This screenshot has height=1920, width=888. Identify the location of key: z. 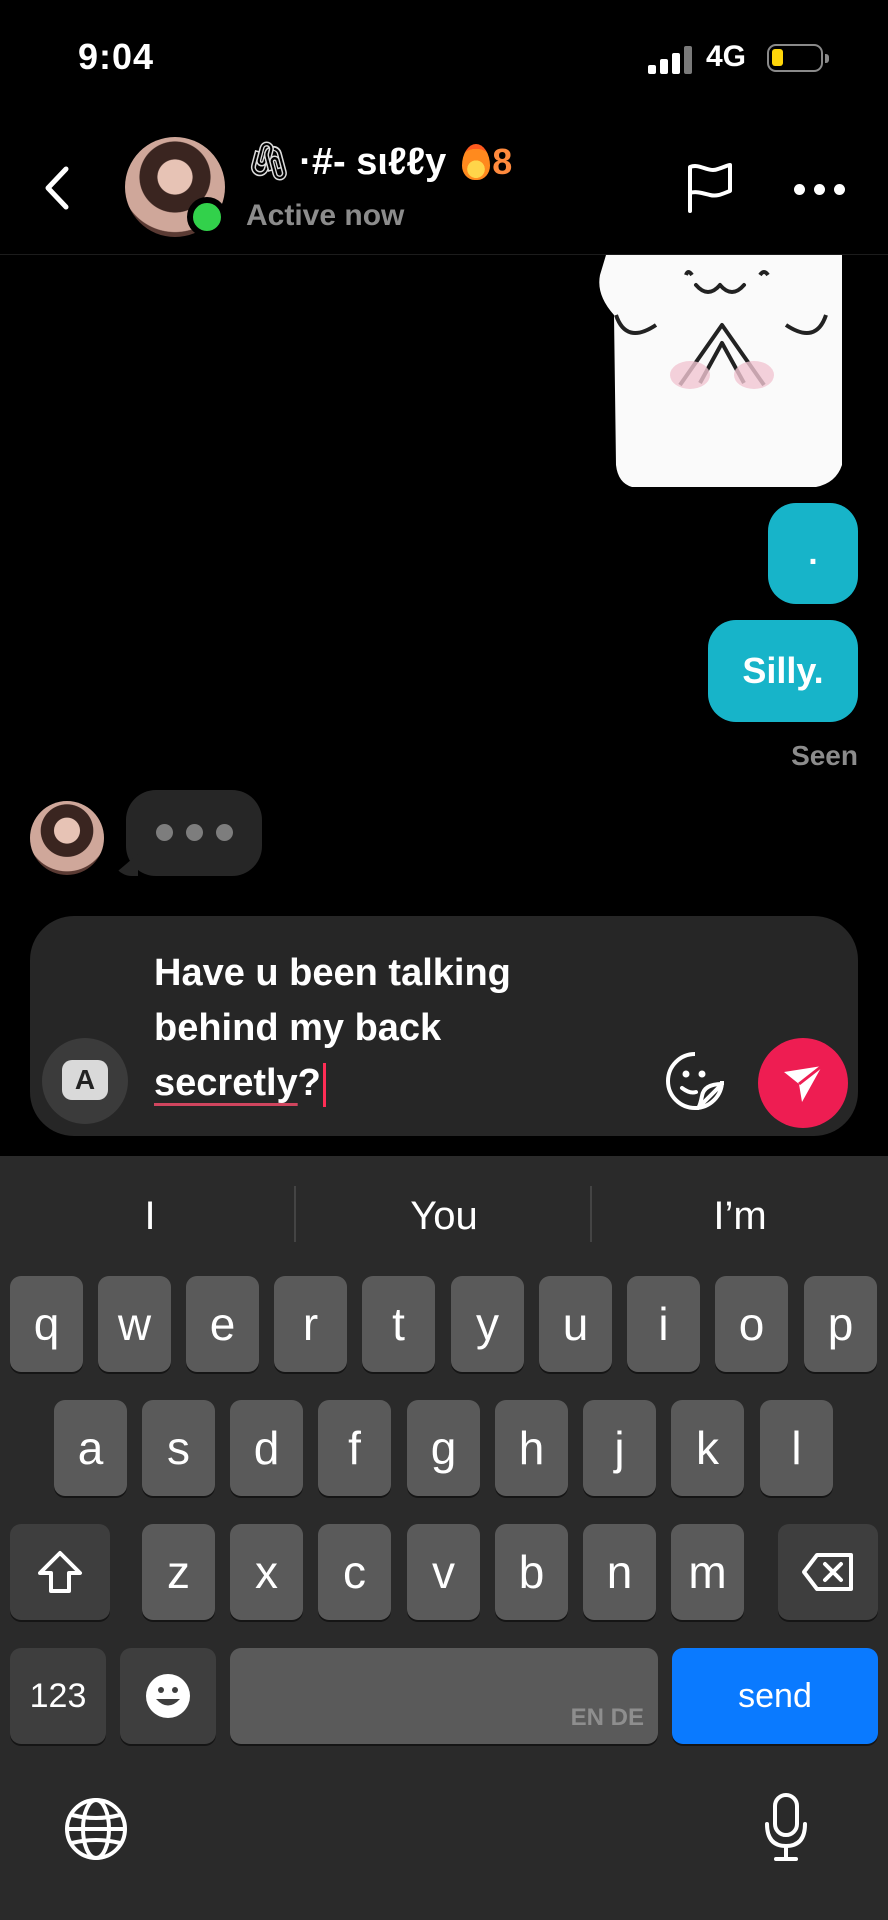
(178, 1572).